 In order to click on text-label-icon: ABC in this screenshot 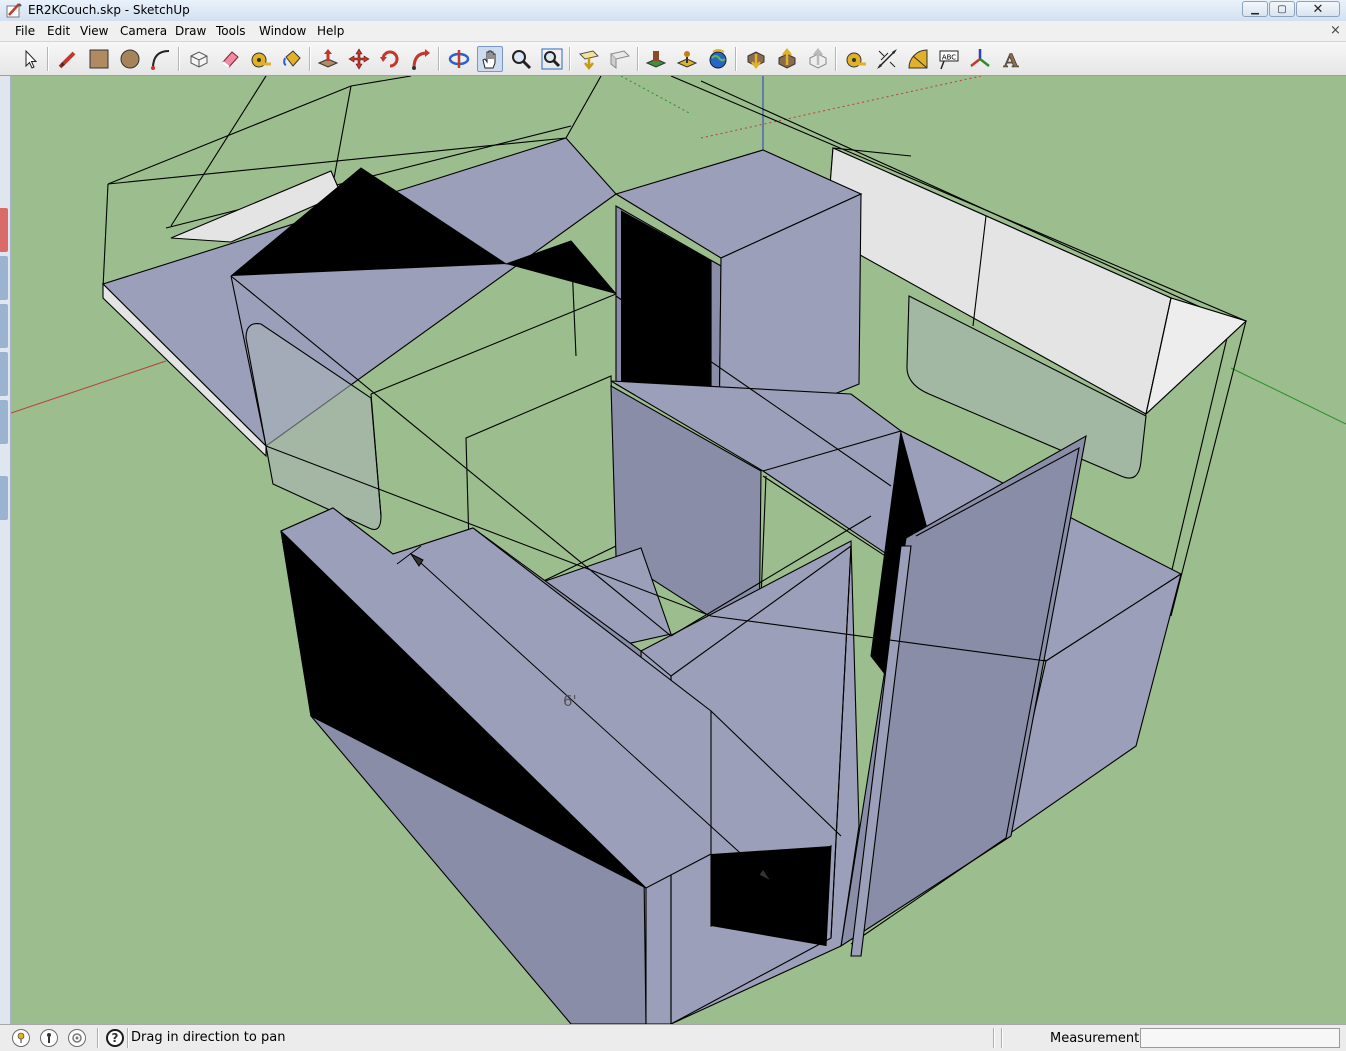, I will do `click(949, 60)`.